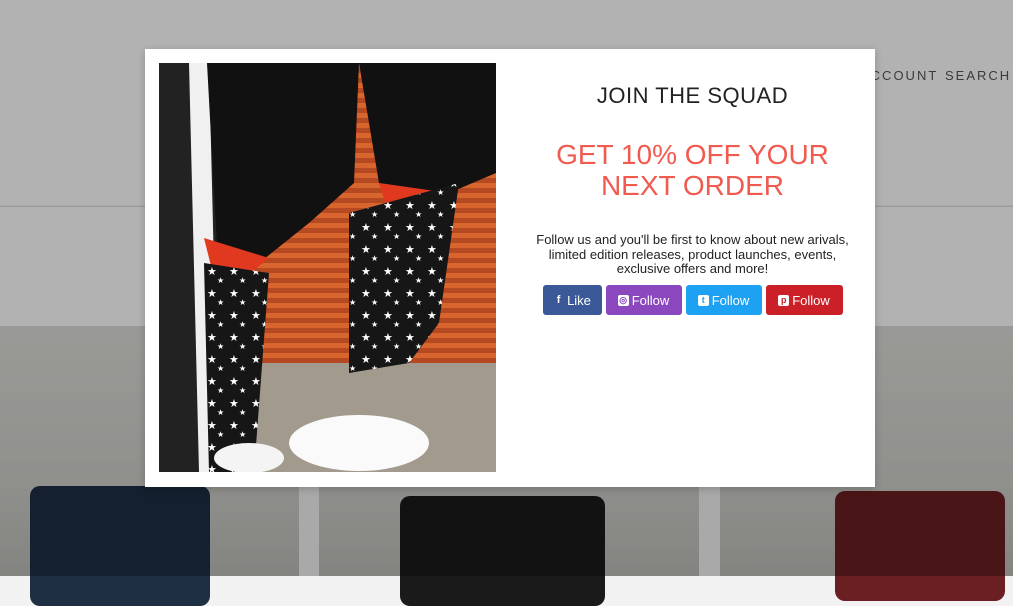 The width and height of the screenshot is (1013, 606). I want to click on twitter-icon: t, so click(703, 300).